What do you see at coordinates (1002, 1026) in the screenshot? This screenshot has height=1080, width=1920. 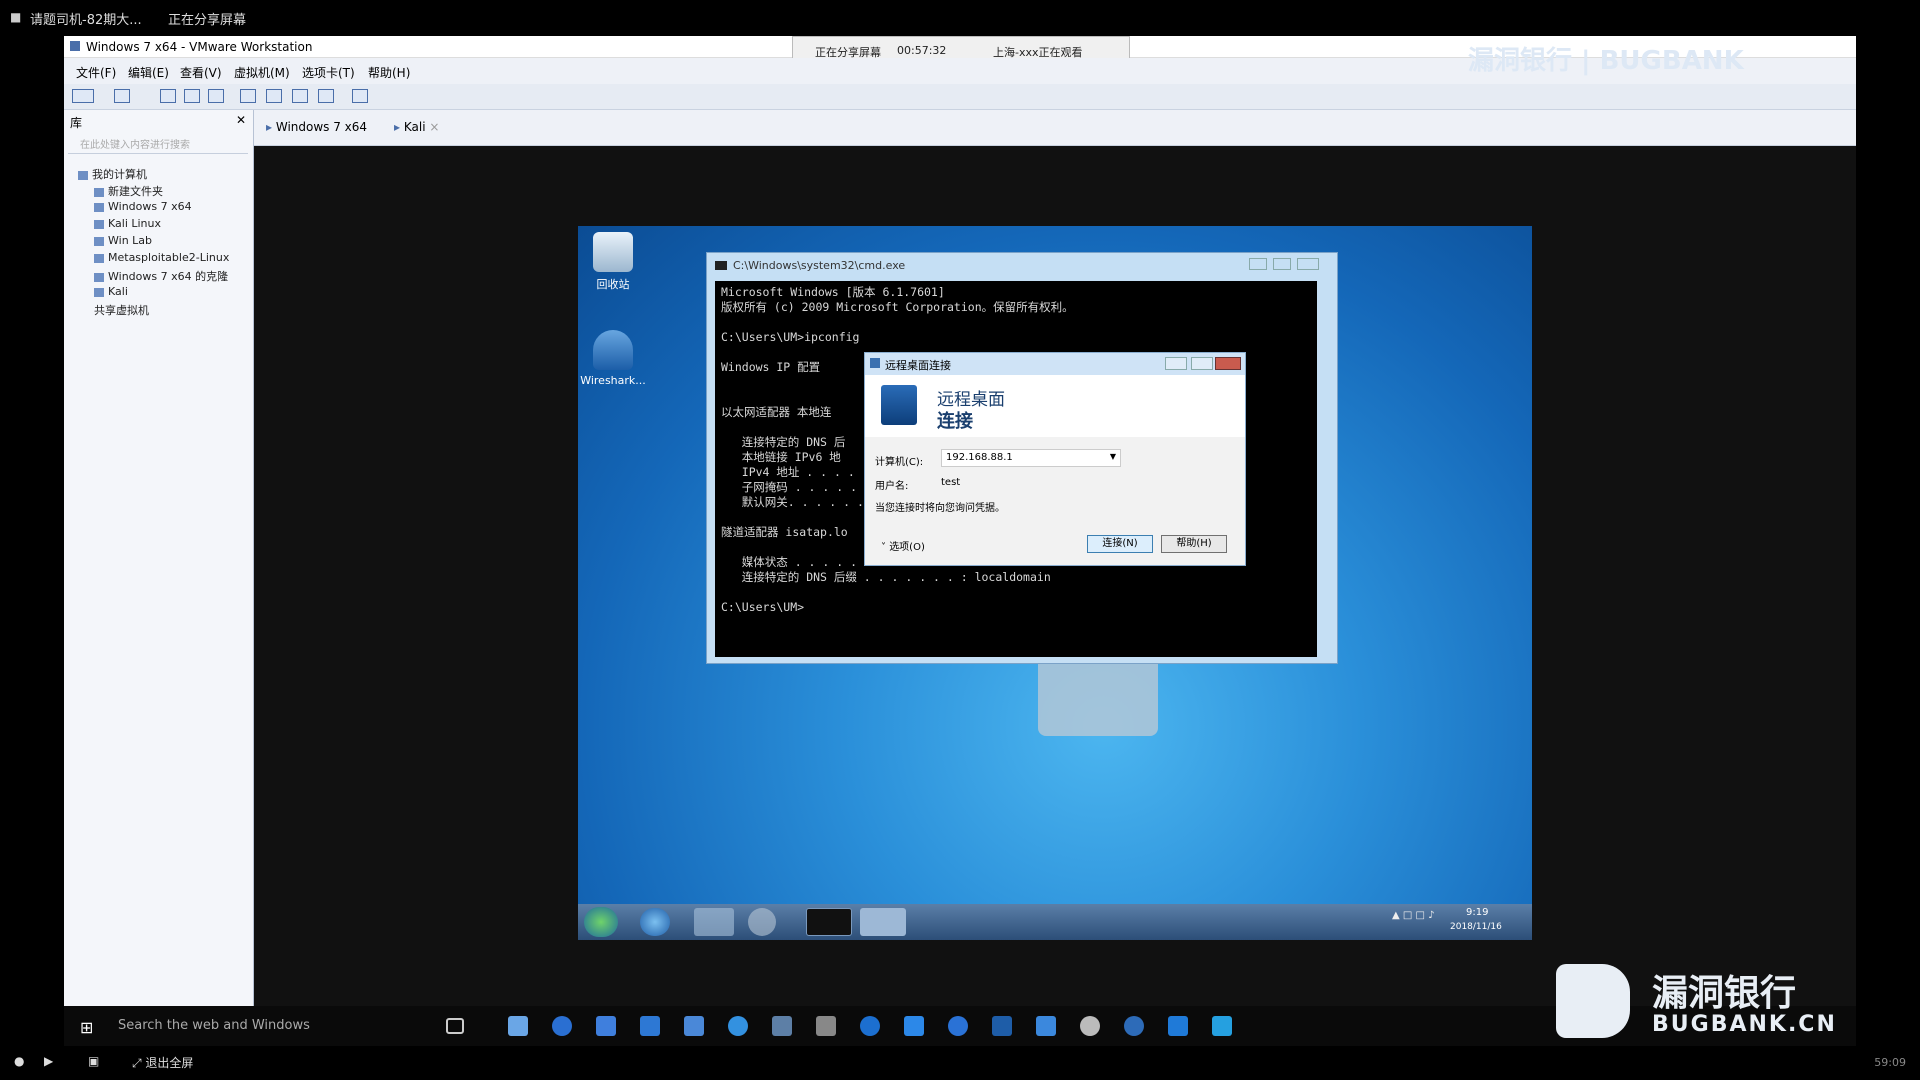 I see `steam-icon` at bounding box center [1002, 1026].